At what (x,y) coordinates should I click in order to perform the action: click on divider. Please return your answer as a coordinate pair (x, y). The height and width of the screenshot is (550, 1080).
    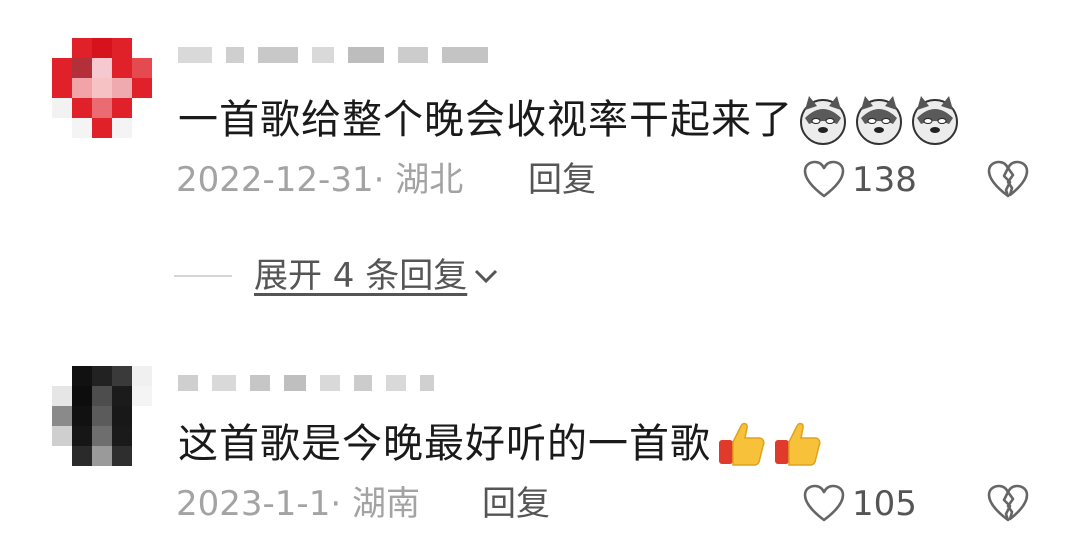
    Looking at the image, I should click on (203, 276).